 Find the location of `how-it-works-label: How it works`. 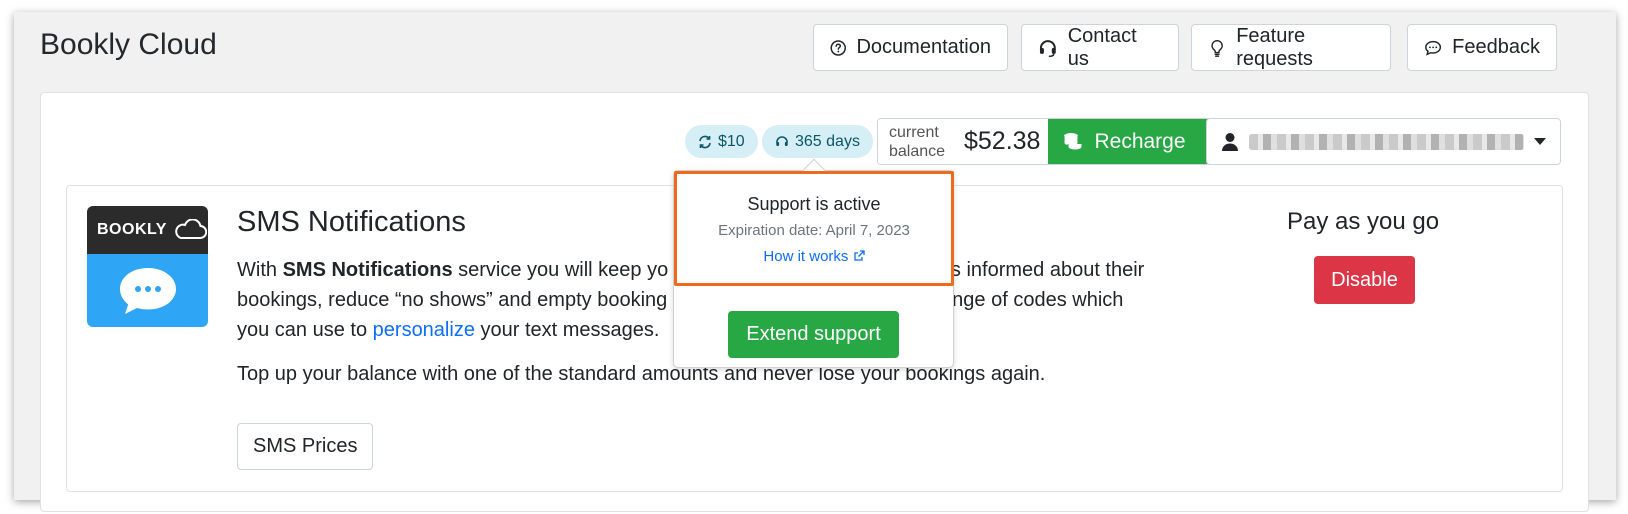

how-it-works-label: How it works is located at coordinates (806, 256).